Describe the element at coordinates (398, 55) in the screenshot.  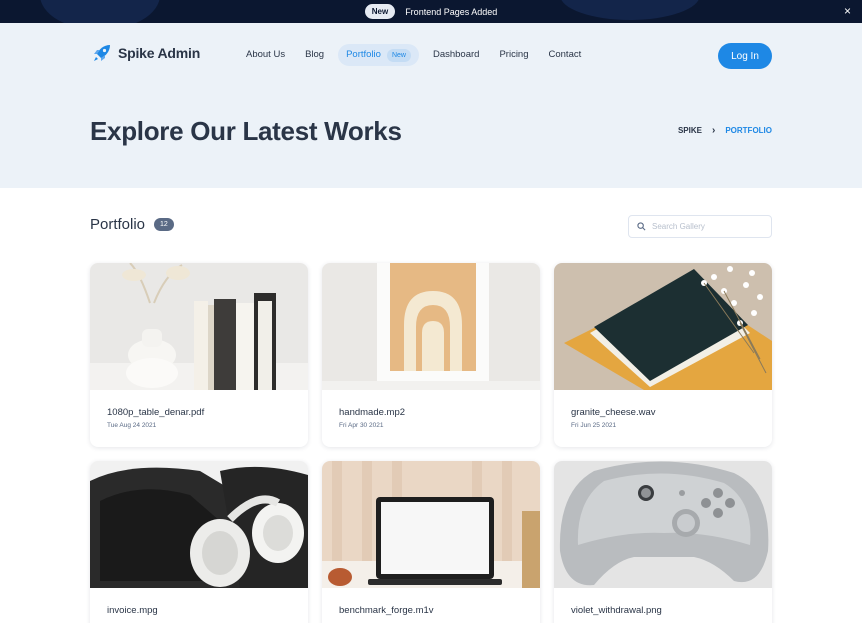
I see `new-badge: New` at that location.